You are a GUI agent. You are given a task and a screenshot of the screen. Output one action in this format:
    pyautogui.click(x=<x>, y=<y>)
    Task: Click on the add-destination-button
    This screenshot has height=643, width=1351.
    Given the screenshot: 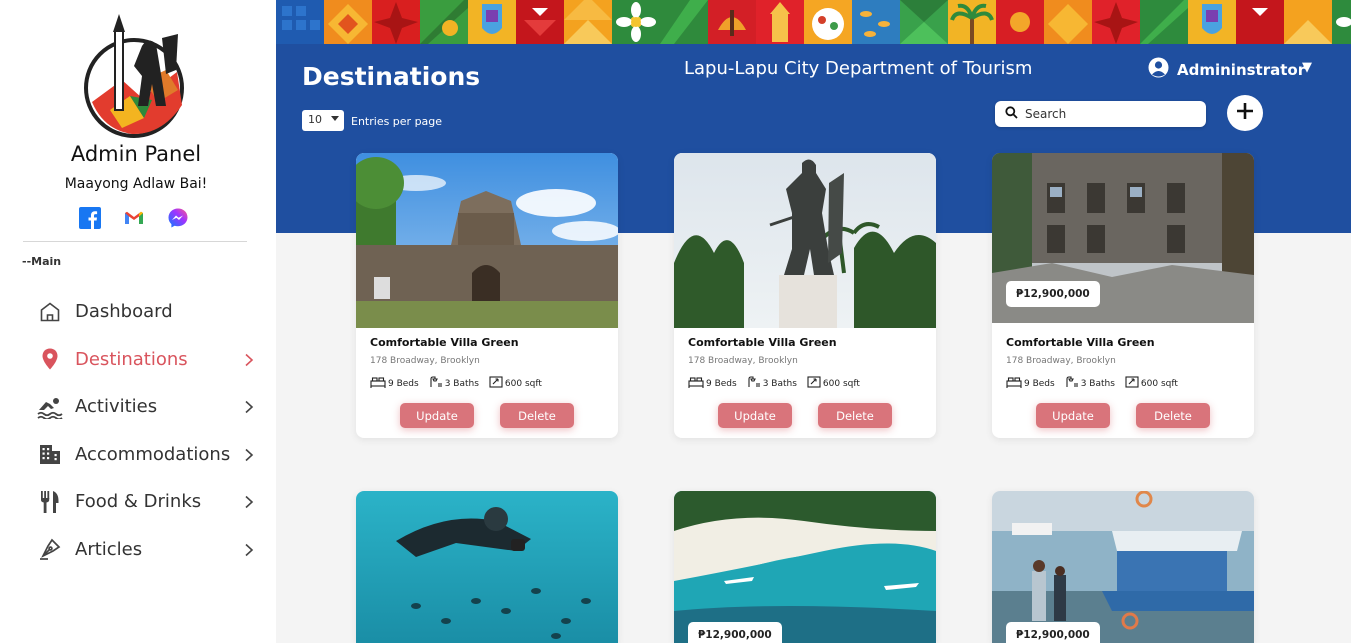 What is the action you would take?
    pyautogui.click(x=1245, y=113)
    